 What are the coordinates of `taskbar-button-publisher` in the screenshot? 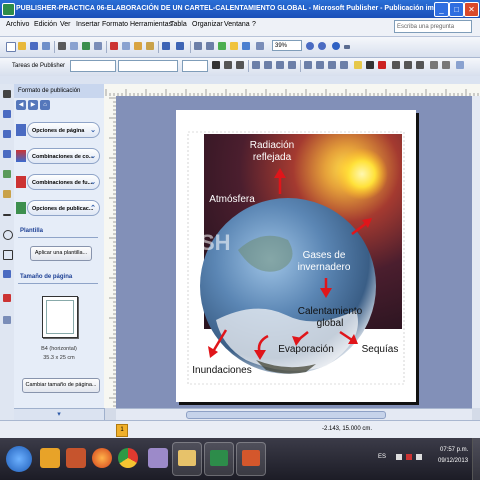 It's located at (219, 459).